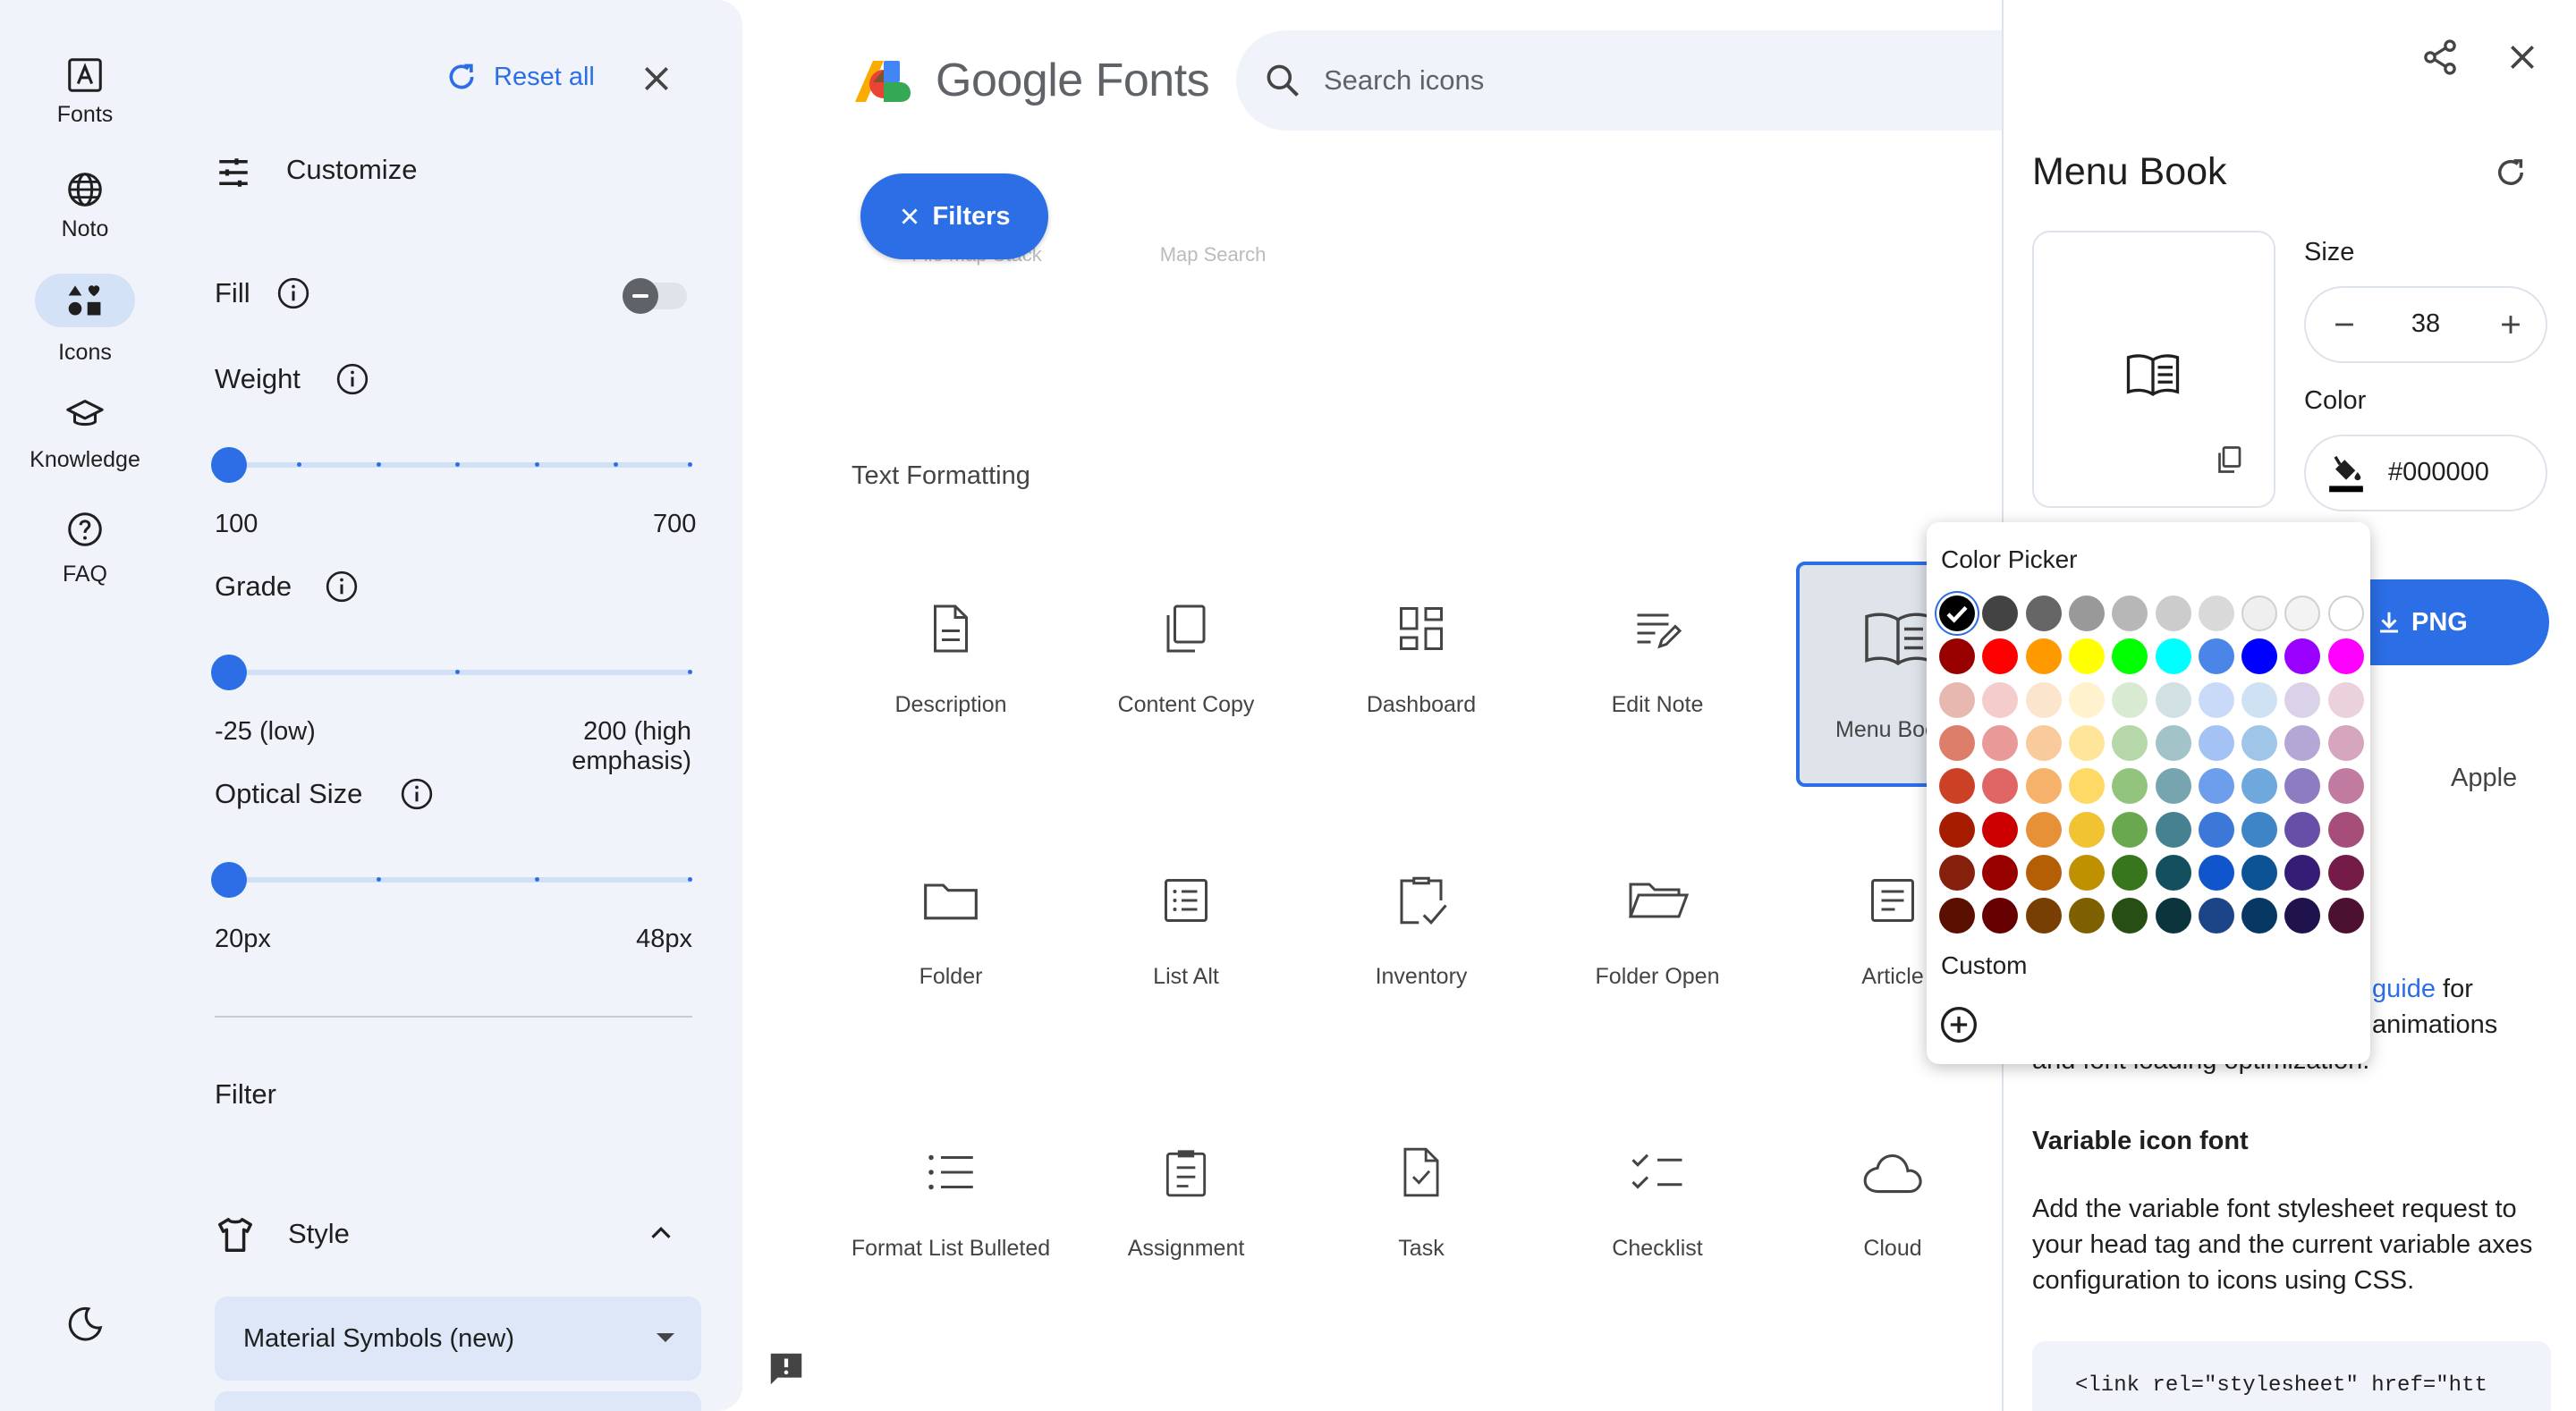  I want to click on rail-item-knowledge: Knowledge, so click(85, 432).